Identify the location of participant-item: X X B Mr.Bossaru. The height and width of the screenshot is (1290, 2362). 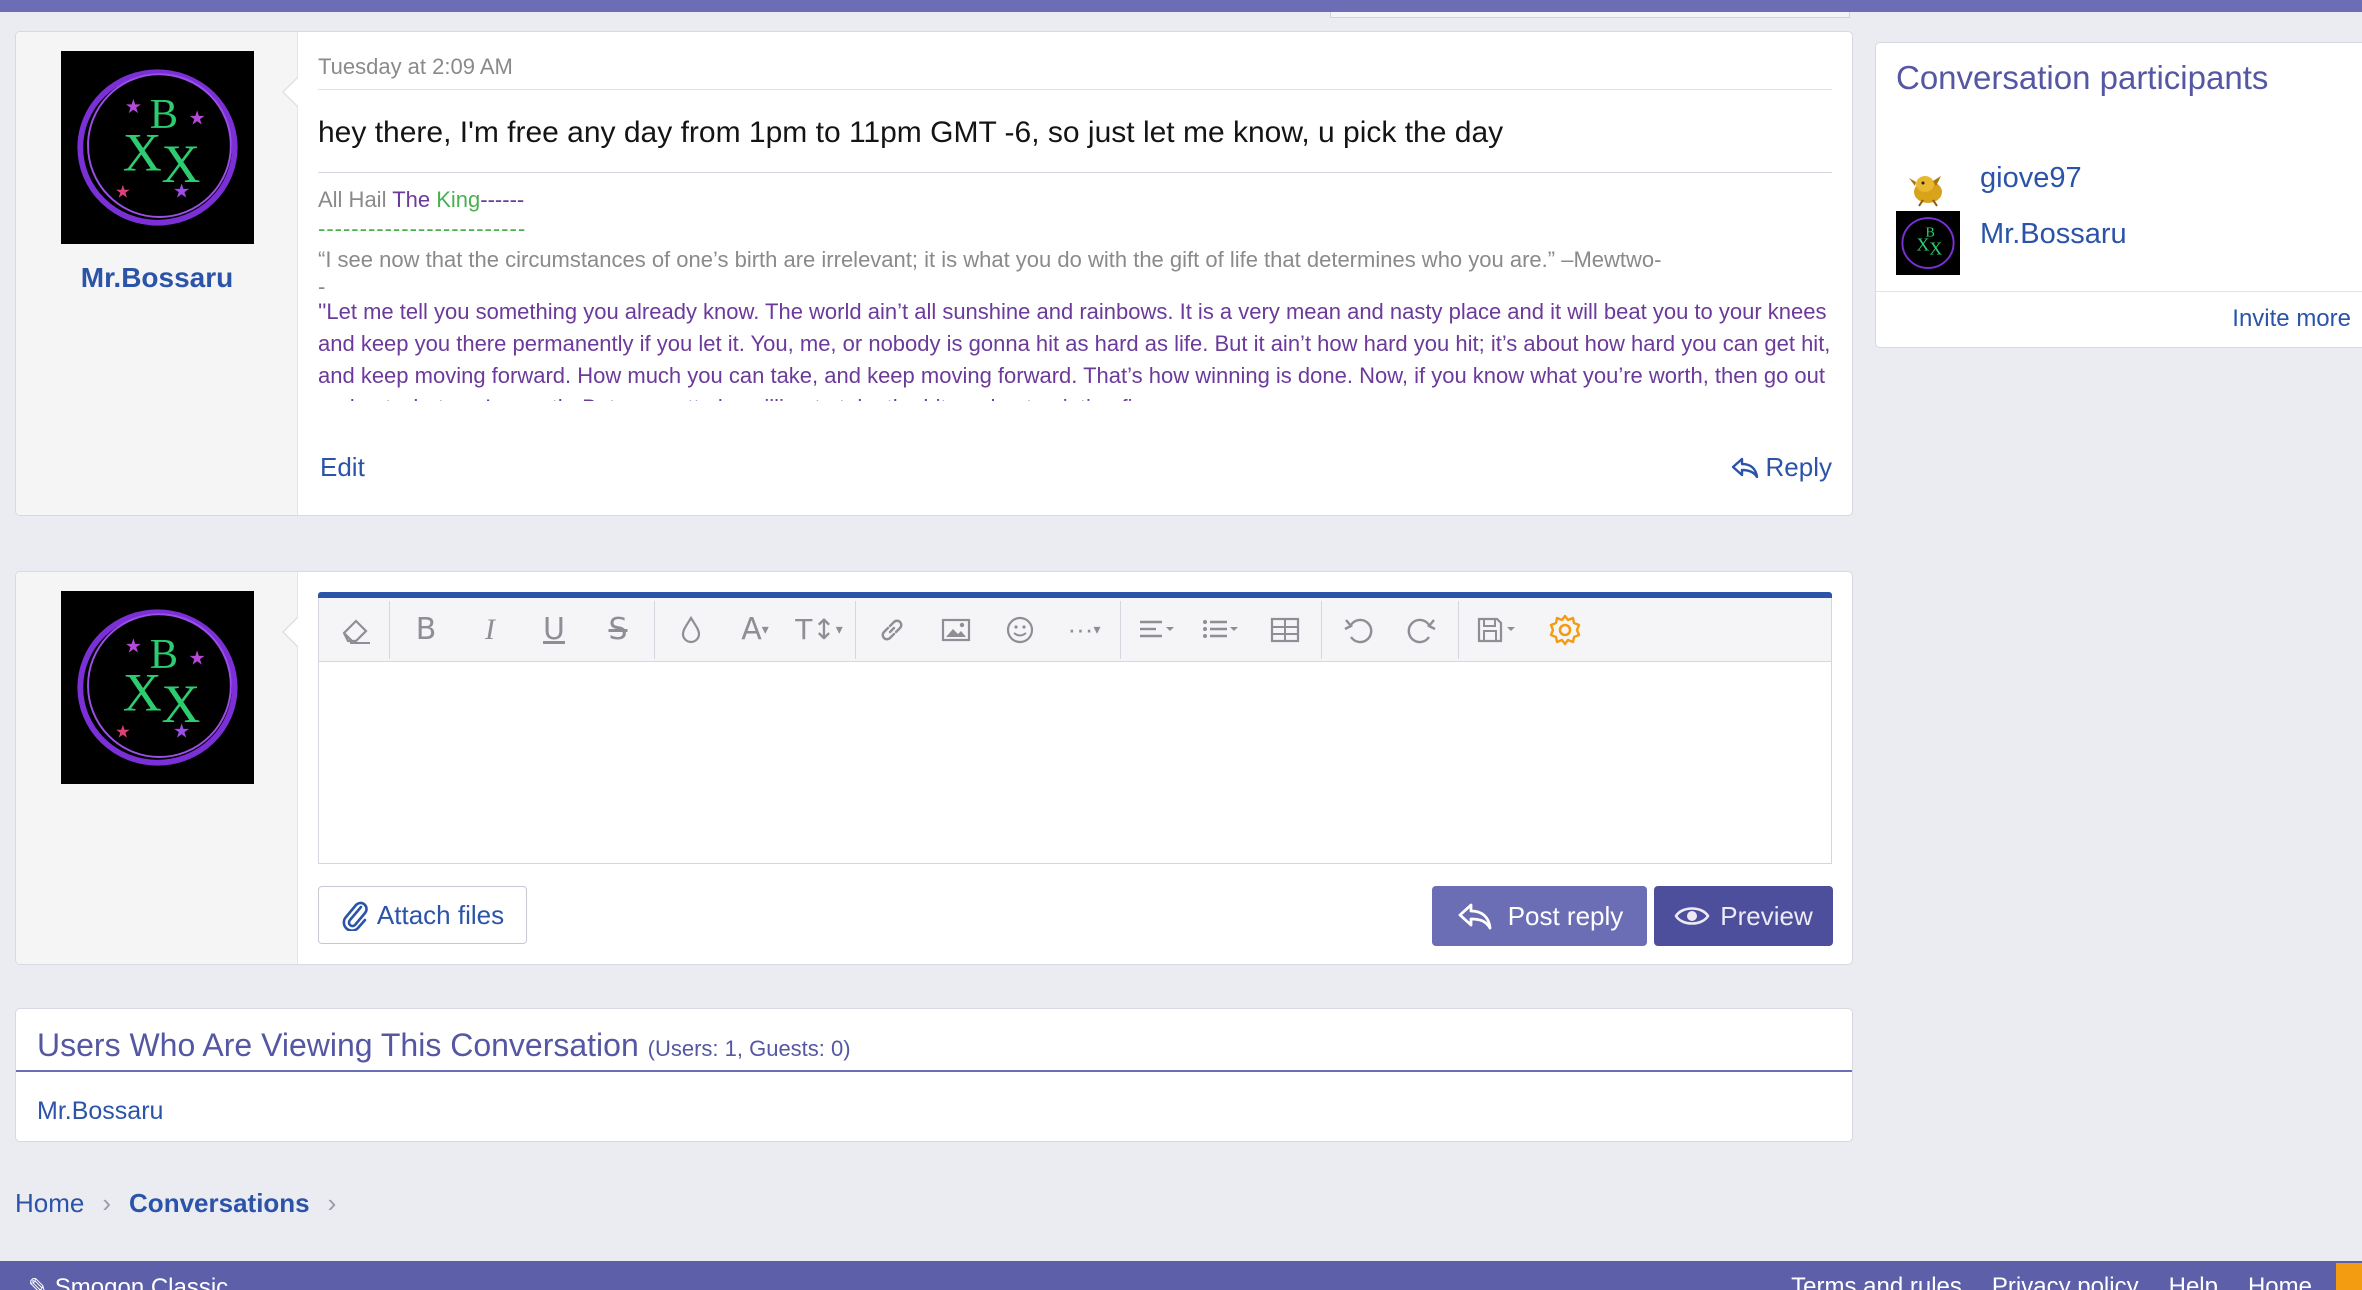
(2011, 243).